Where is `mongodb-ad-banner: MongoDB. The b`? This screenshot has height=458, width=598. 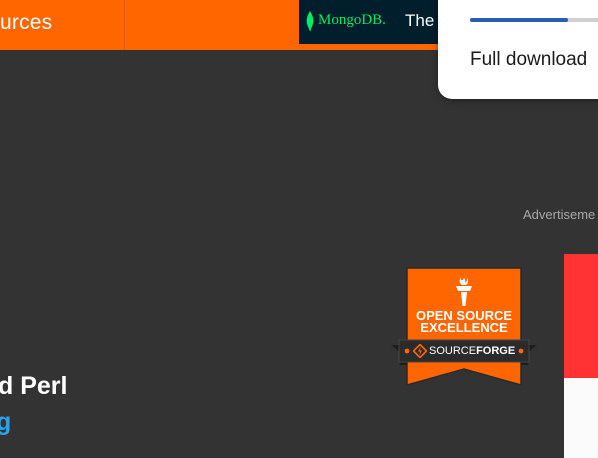
mongodb-ad-banner: MongoDB. The b is located at coordinates (379, 22).